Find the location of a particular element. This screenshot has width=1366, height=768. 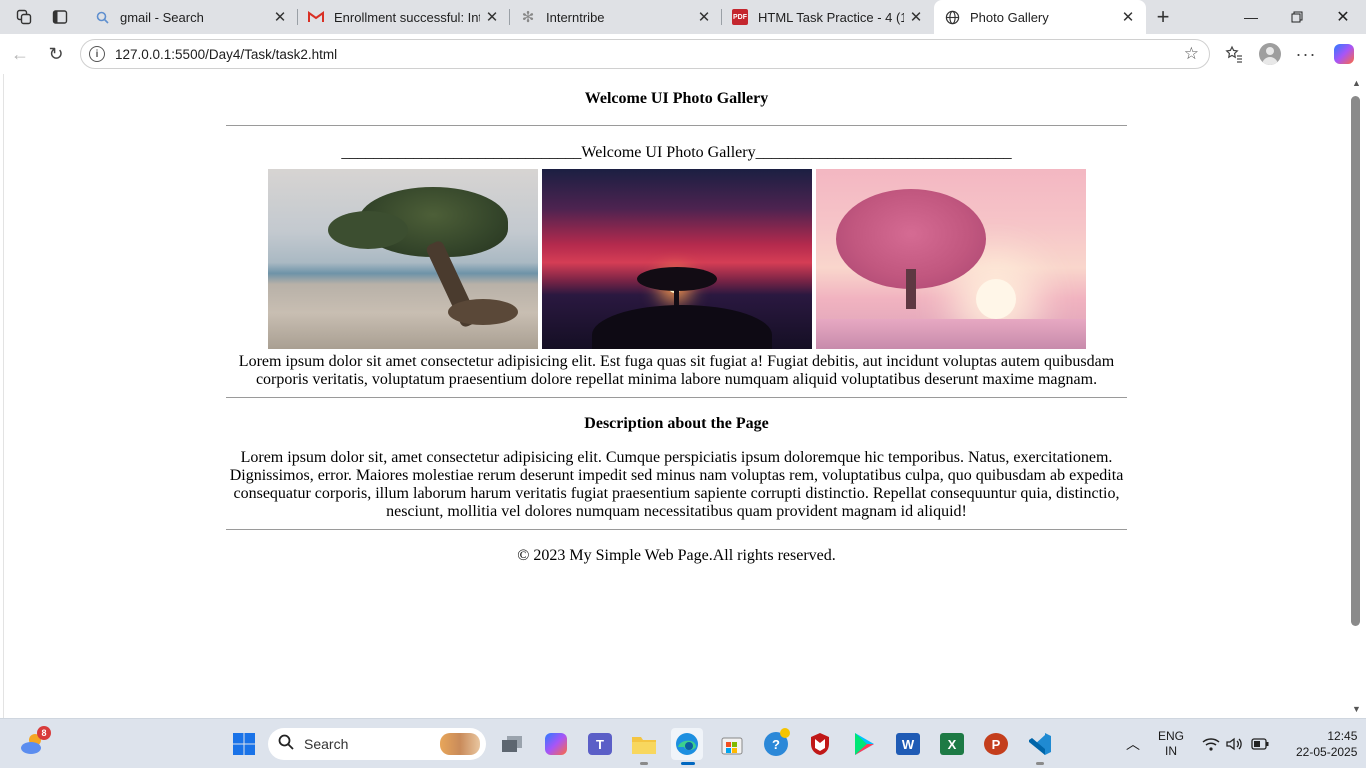

teams-icon: T is located at coordinates (600, 744).